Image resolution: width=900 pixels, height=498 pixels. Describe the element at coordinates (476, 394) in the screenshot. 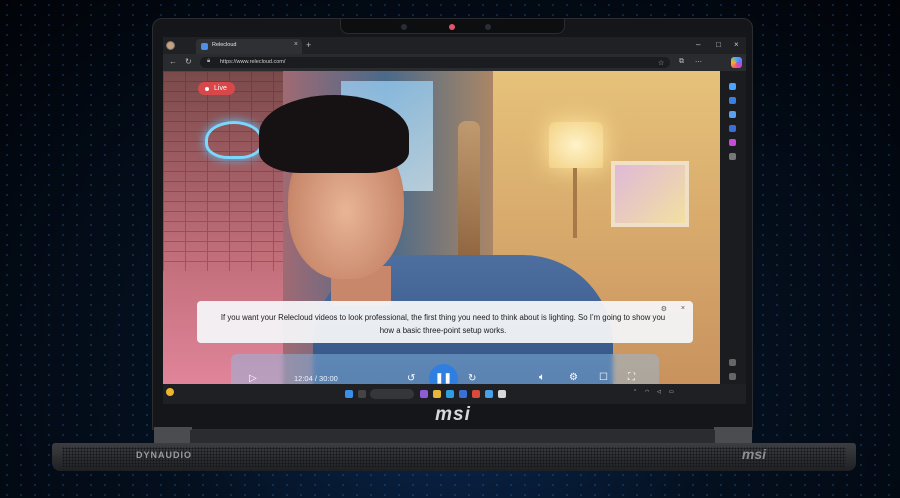

I see `office-icon` at that location.